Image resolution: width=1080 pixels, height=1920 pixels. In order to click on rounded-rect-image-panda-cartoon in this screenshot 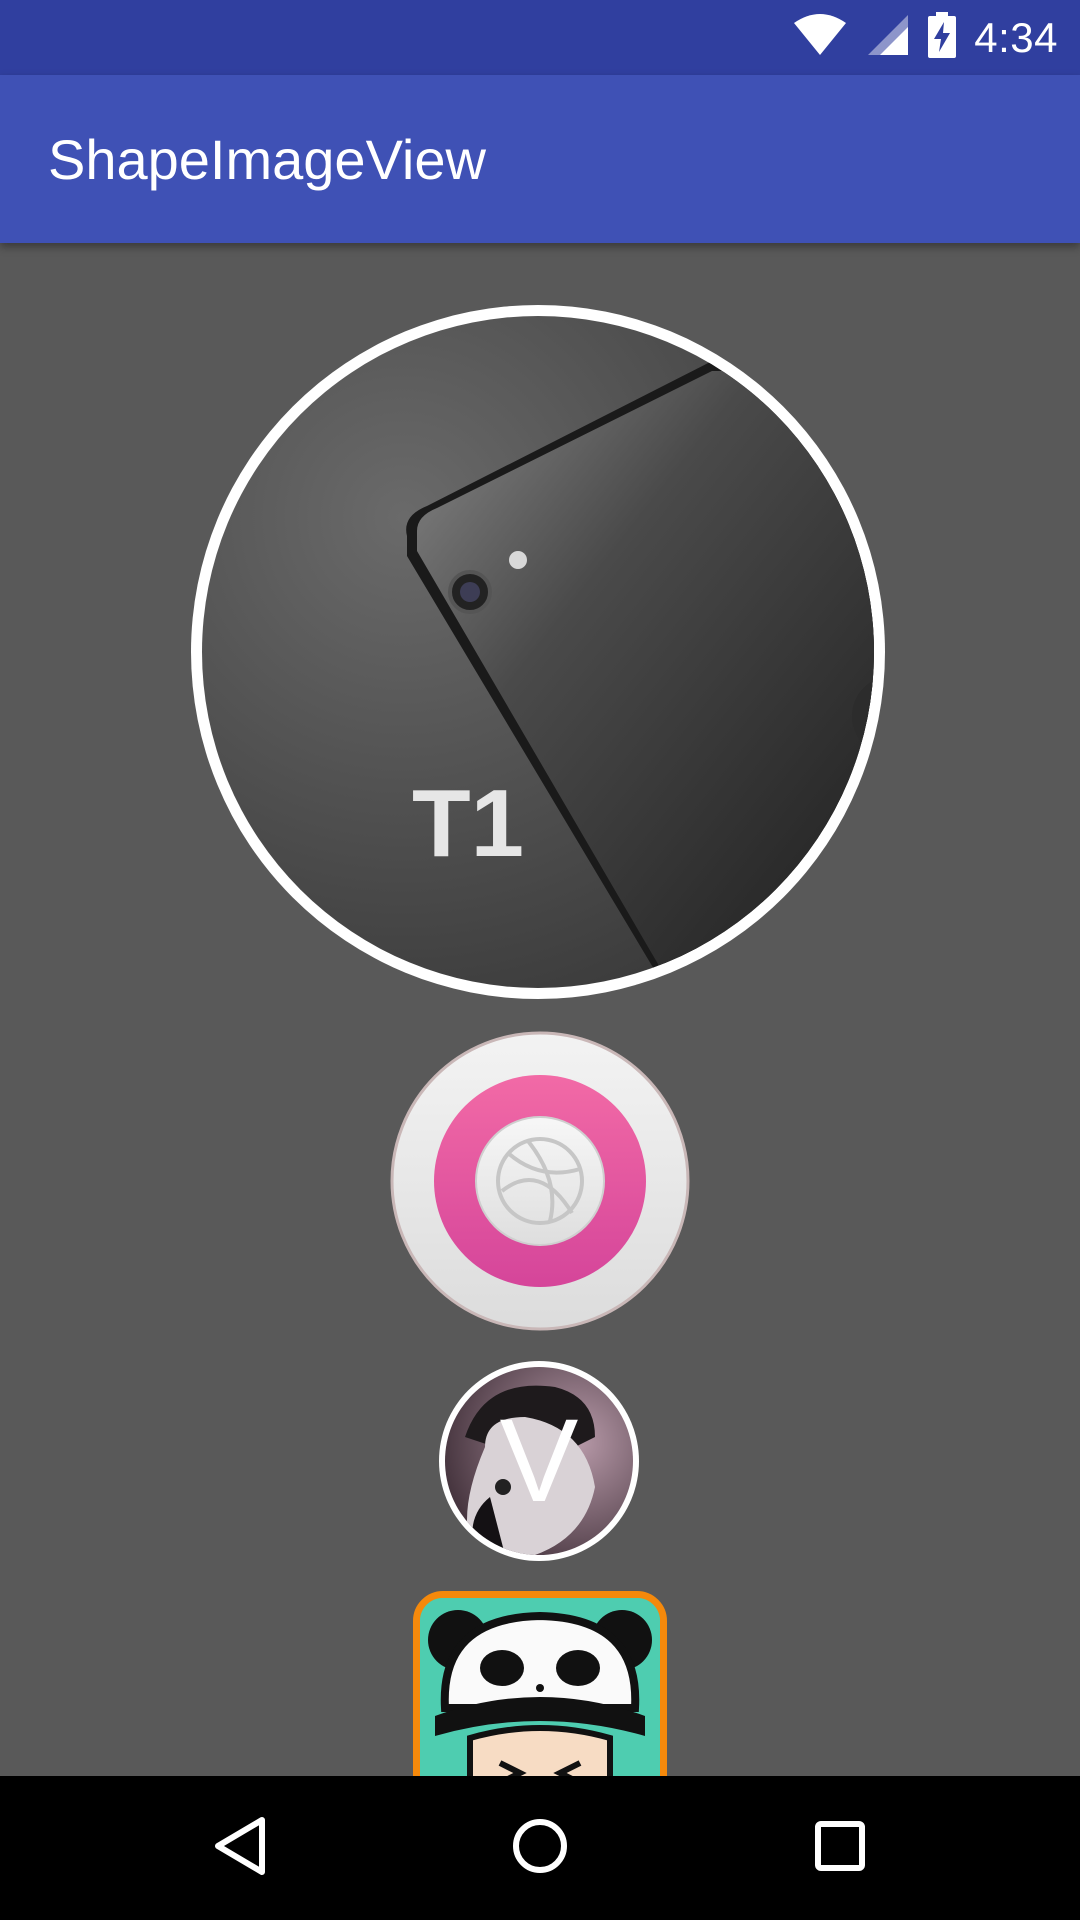, I will do `click(540, 1683)`.